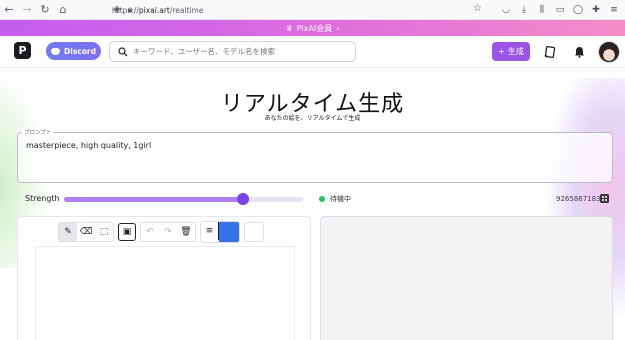 The image size is (625, 340). What do you see at coordinates (22, 50) in the screenshot?
I see `pixai-logo: P` at bounding box center [22, 50].